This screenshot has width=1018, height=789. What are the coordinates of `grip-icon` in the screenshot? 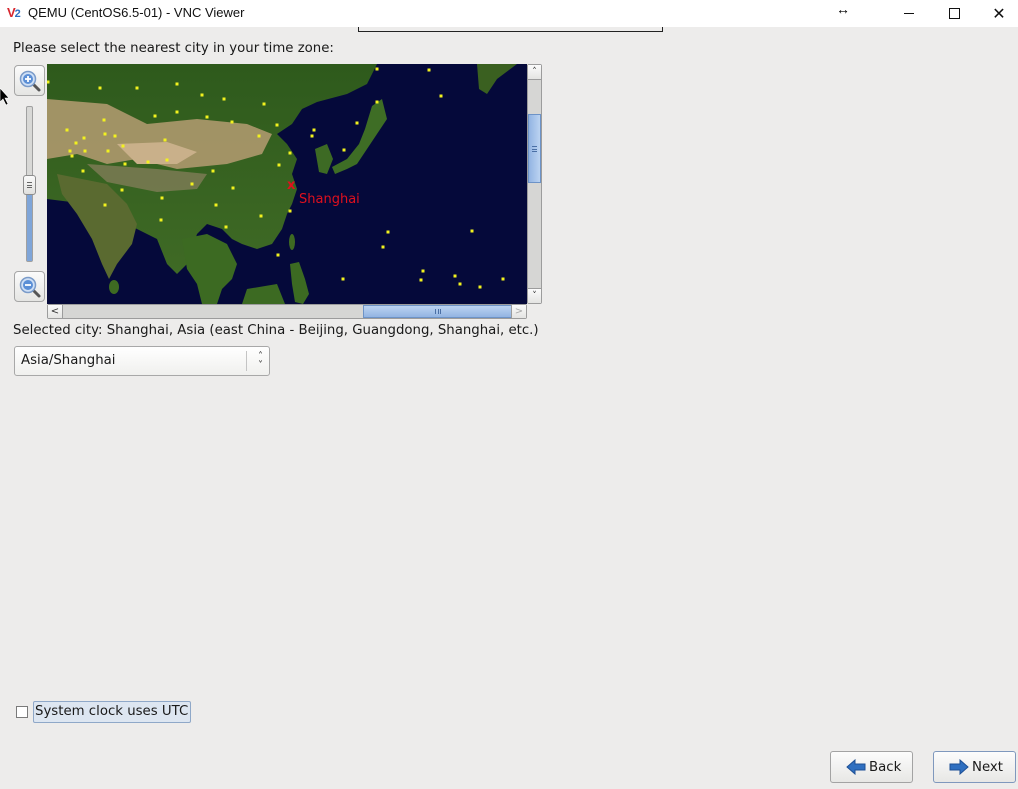 It's located at (534, 148).